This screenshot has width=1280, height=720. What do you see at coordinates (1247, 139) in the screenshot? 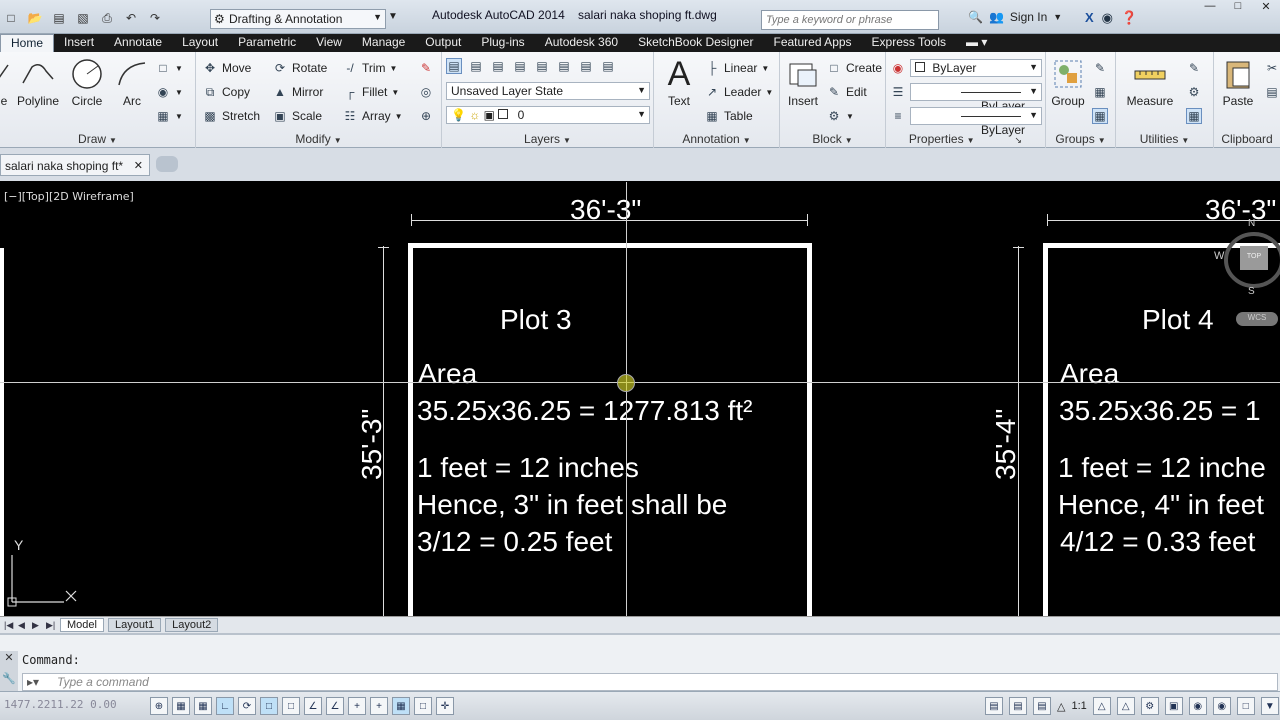
I see `clipboard-panel-label: Clipboard` at bounding box center [1247, 139].